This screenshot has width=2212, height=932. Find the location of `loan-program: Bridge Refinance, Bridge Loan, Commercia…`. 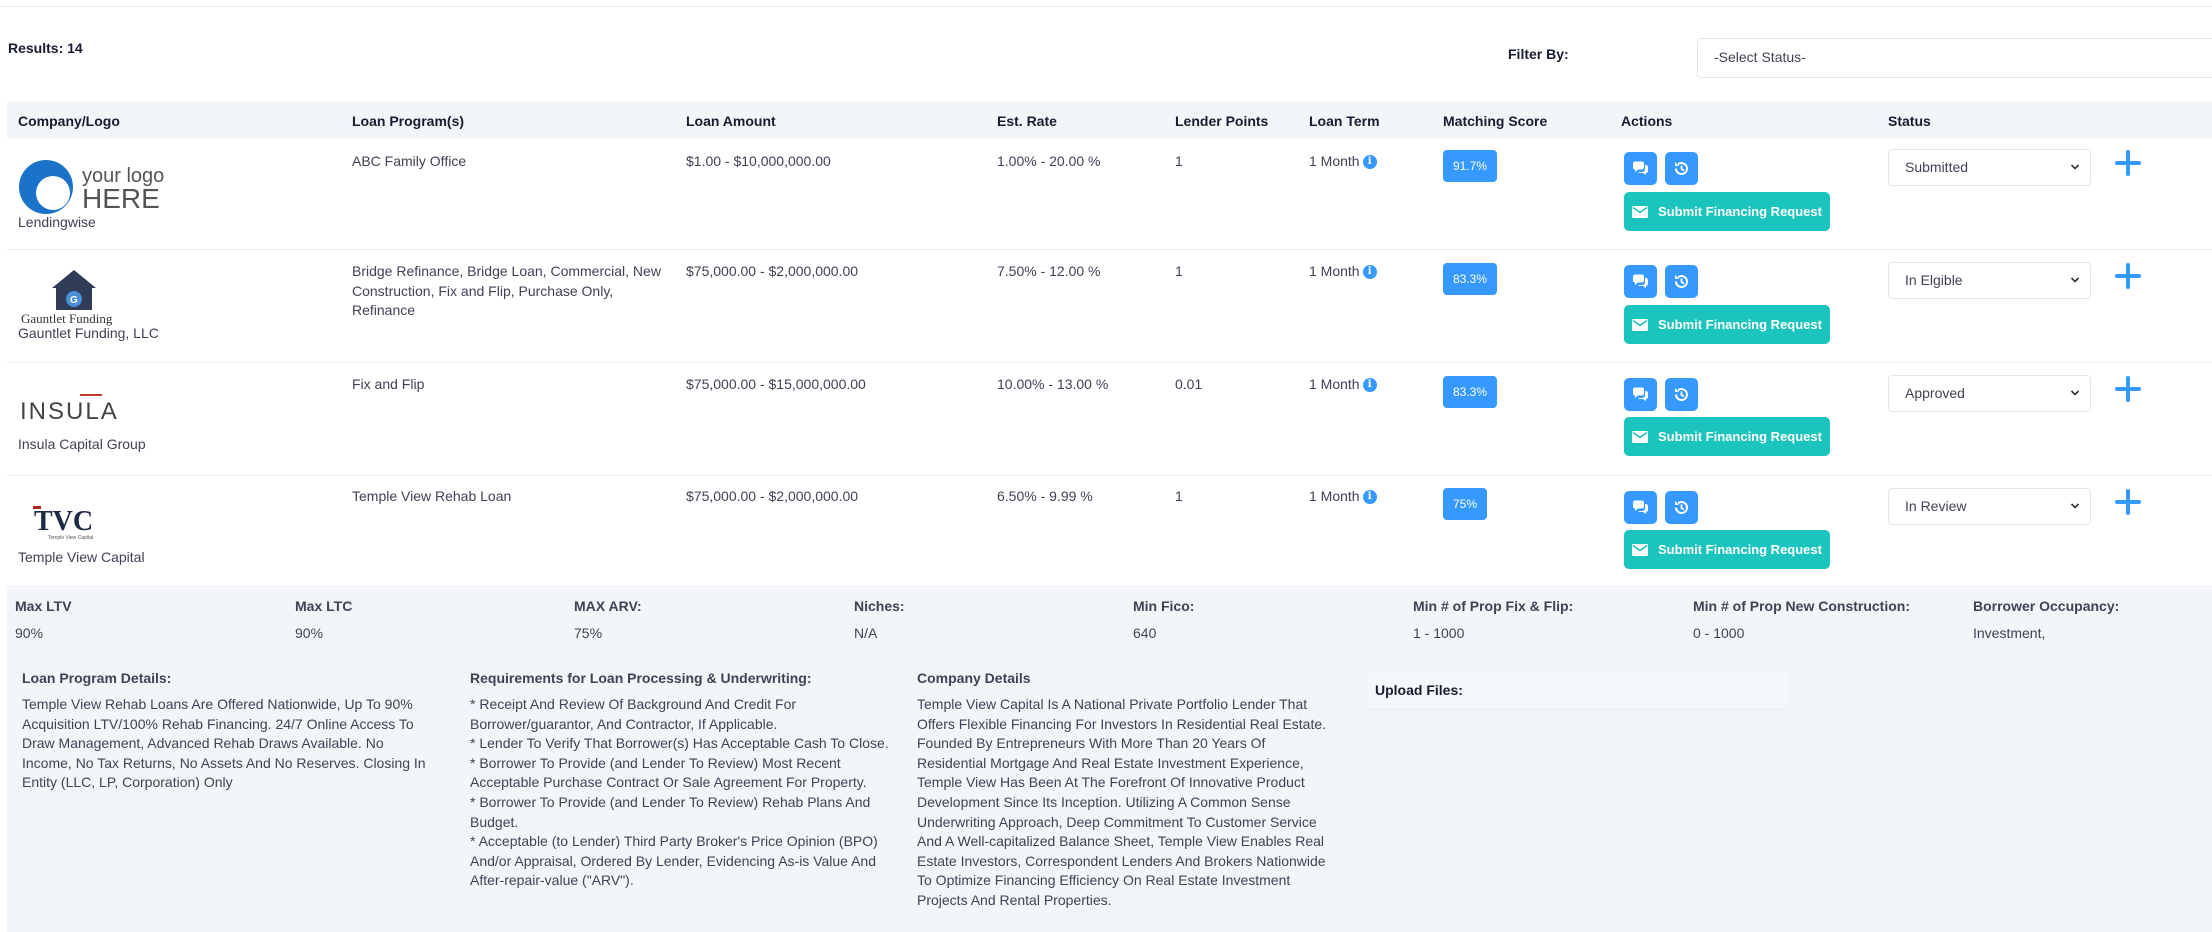

loan-program: Bridge Refinance, Bridge Loan, Commercia… is located at coordinates (506, 290).